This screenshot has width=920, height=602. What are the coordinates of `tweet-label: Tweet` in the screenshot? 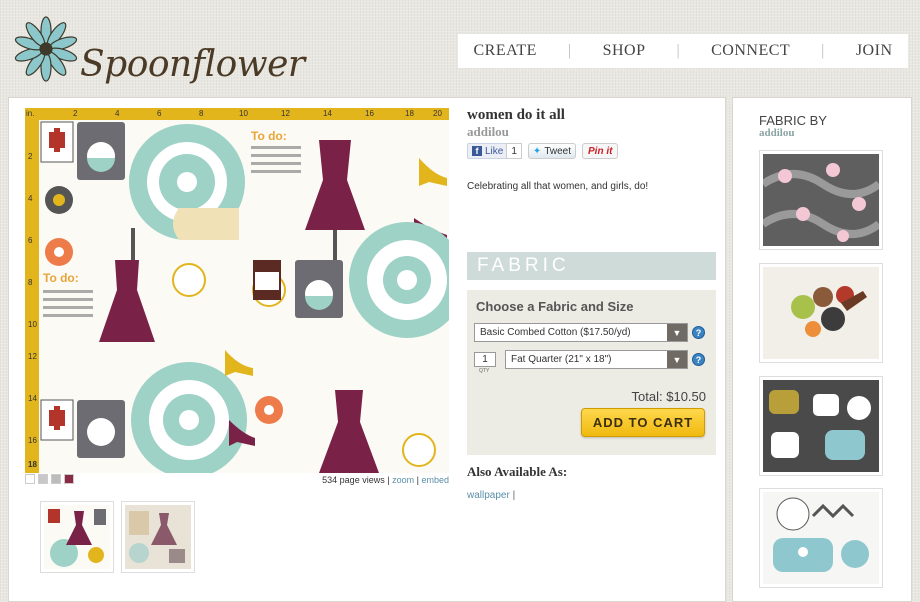 It's located at (557, 151).